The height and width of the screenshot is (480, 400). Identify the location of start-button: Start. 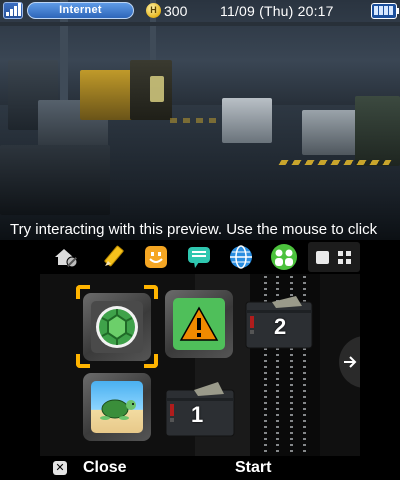
(253, 468).